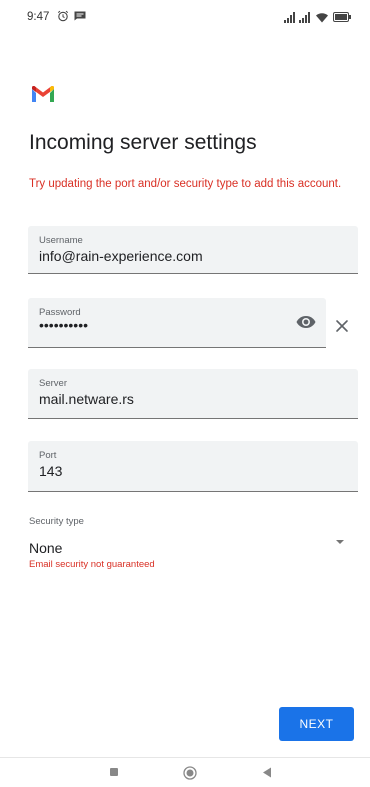 This screenshot has width=370, height=787. I want to click on gmail-logo, so click(43, 94).